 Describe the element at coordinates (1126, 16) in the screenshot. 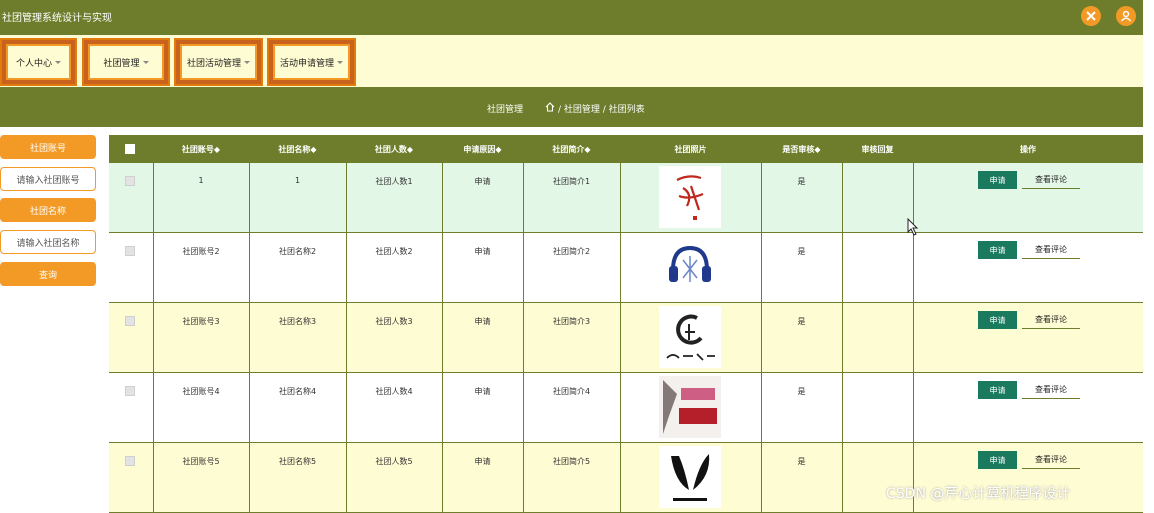

I see `user-icon` at that location.